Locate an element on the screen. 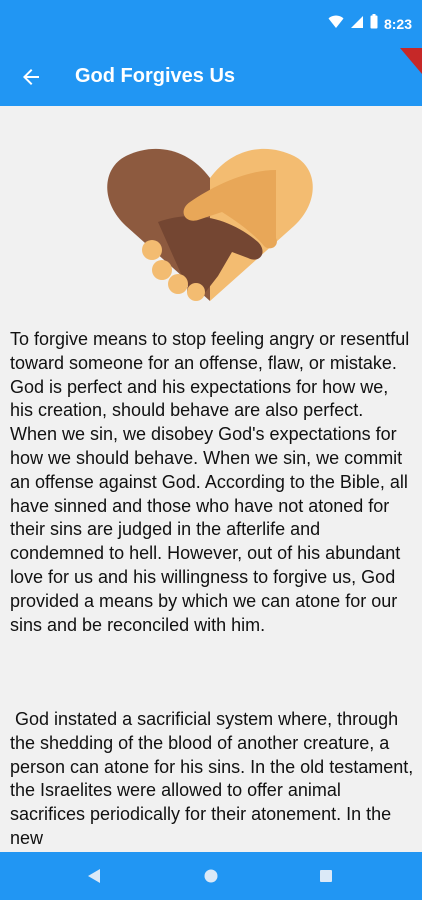  page-title: God Forgives Us is located at coordinates (155, 76).